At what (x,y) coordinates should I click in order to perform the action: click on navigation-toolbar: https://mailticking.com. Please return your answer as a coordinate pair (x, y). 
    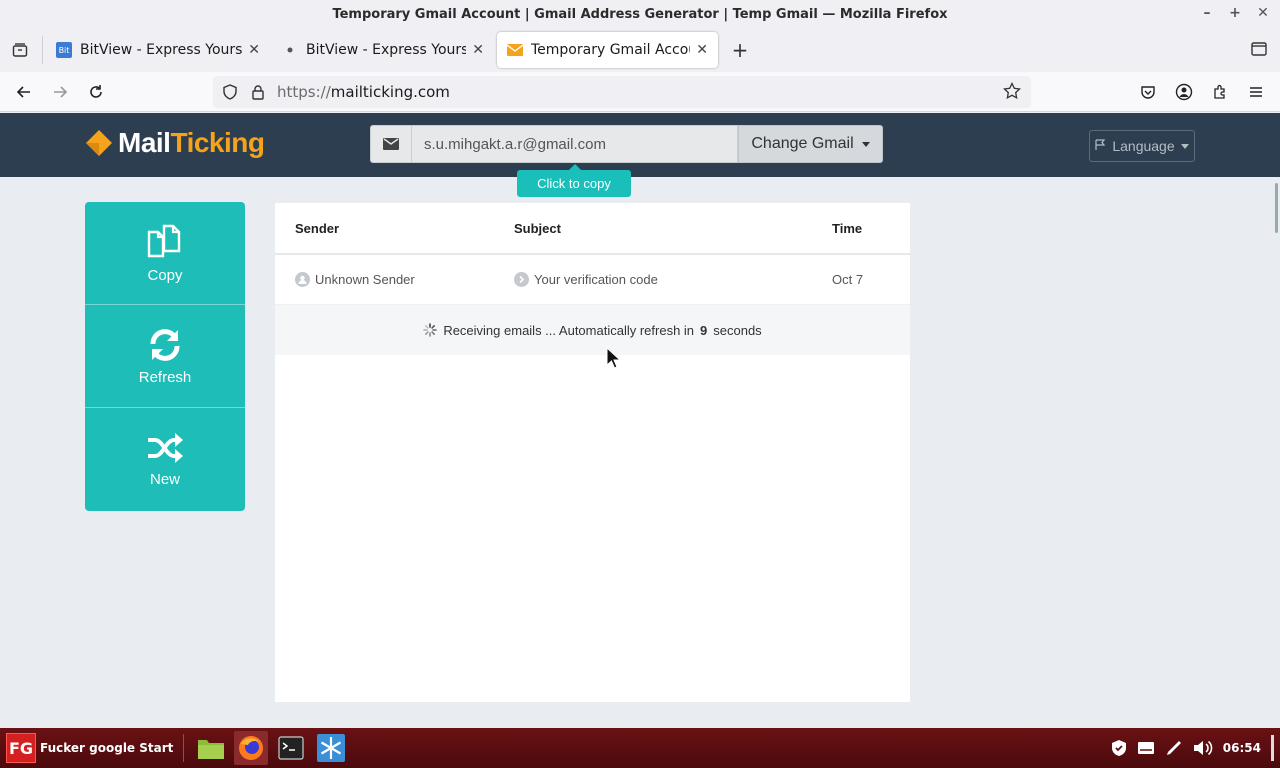
    Looking at the image, I should click on (640, 92).